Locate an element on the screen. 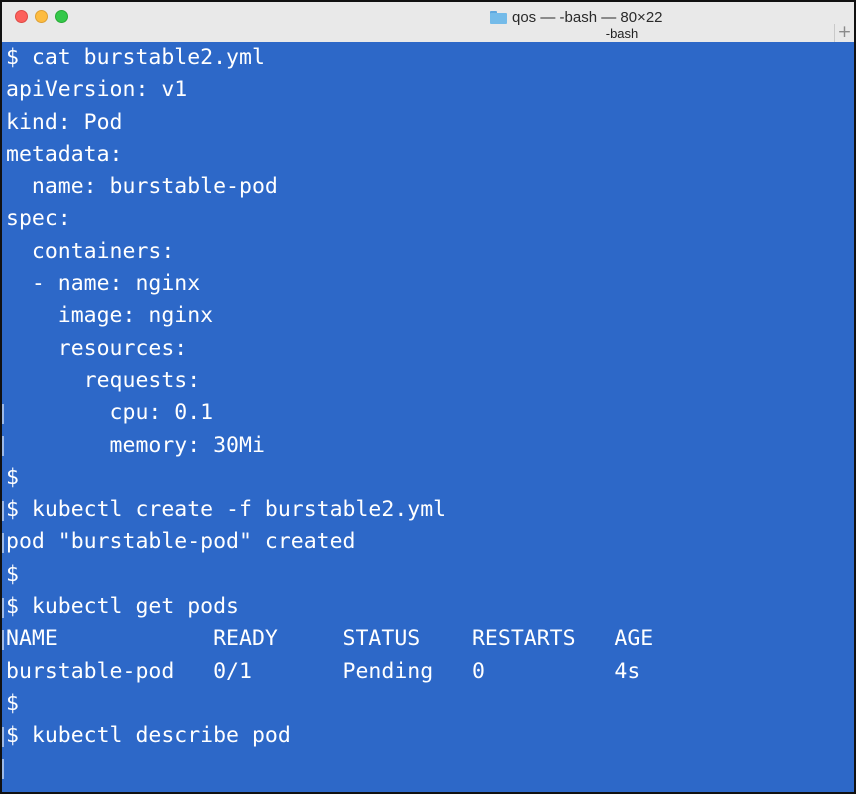 This screenshot has width=856, height=794. terminal-line: $ kubectl create -f burstable2.yml is located at coordinates (226, 510).